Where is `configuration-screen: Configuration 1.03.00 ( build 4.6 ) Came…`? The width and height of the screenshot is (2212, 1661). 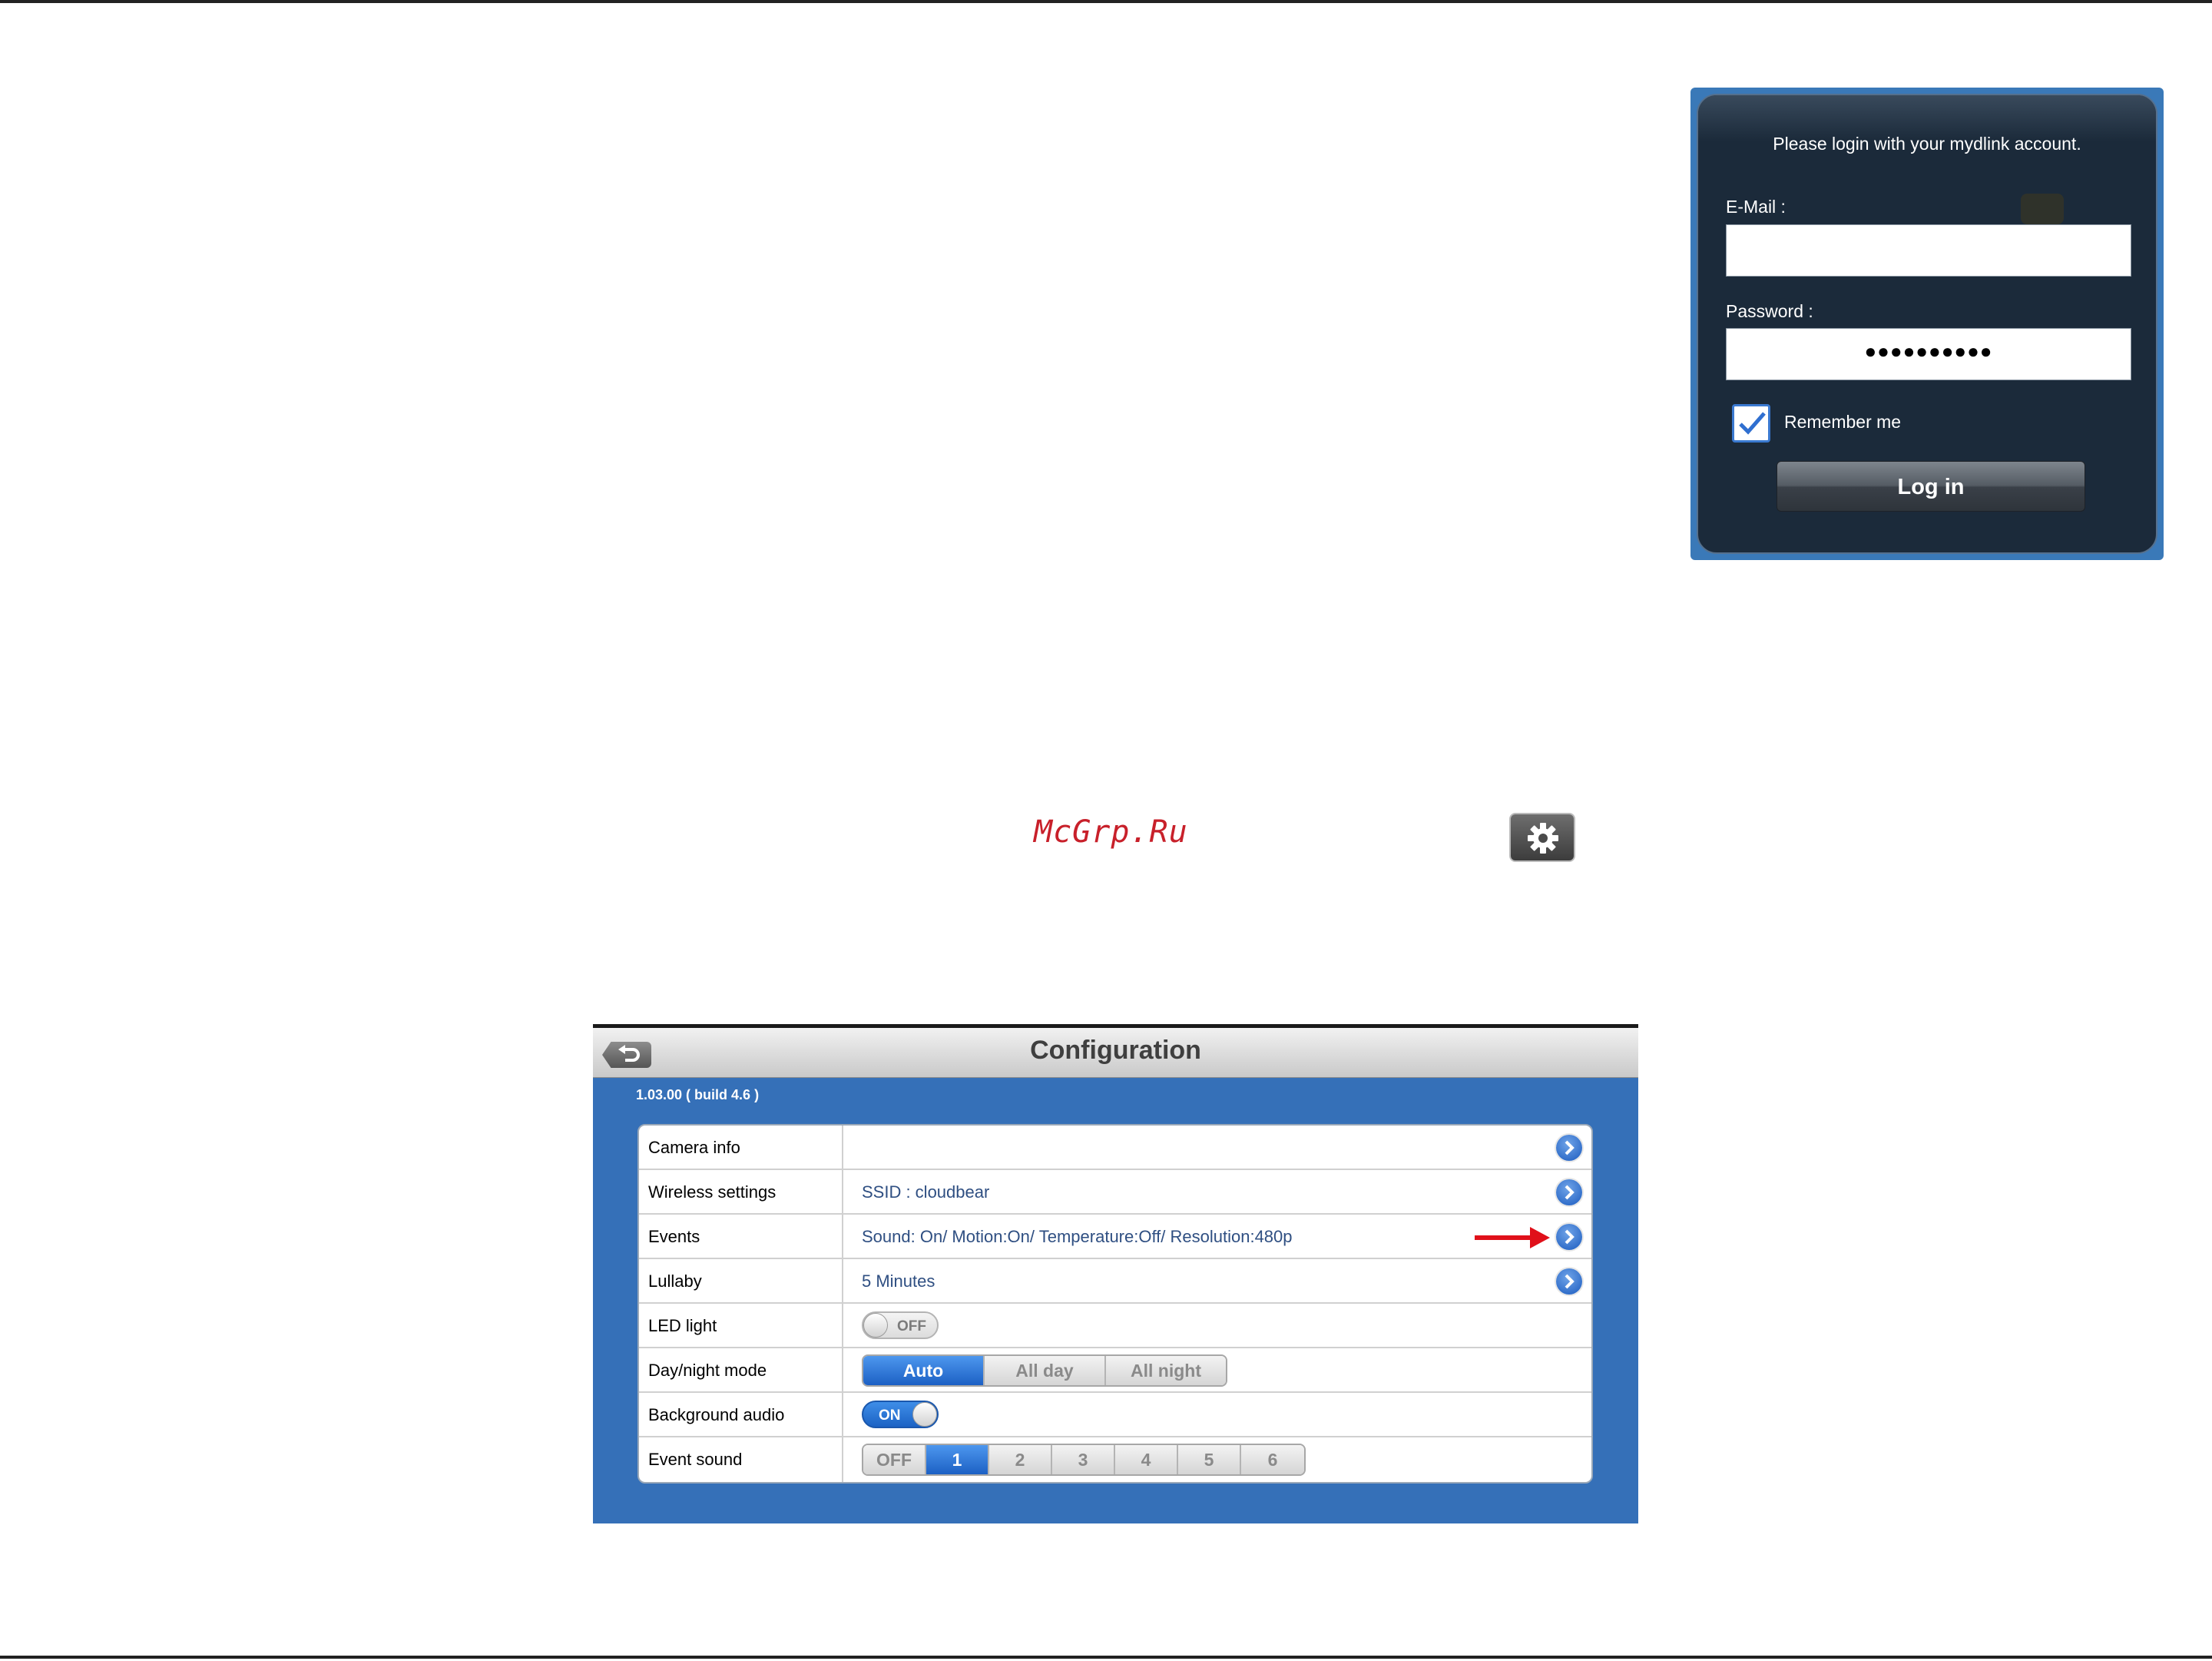 configuration-screen: Configuration 1.03.00 ( build 4.6 ) Came… is located at coordinates (1115, 1273).